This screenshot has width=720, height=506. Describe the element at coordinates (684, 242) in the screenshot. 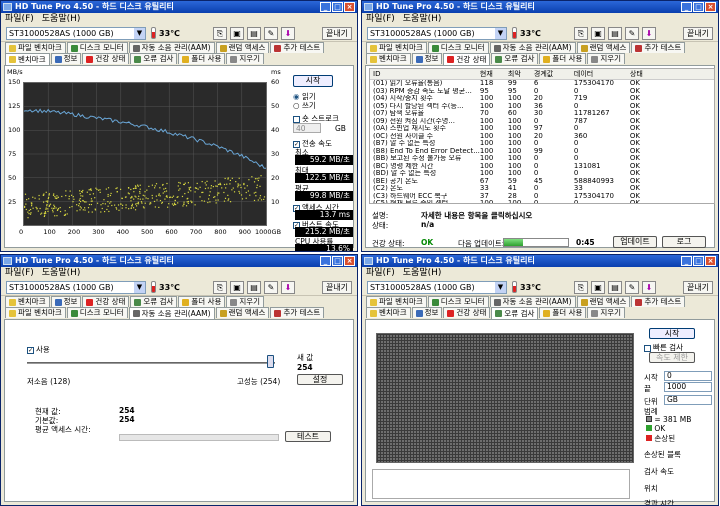

I see `log-button: 로그` at that location.